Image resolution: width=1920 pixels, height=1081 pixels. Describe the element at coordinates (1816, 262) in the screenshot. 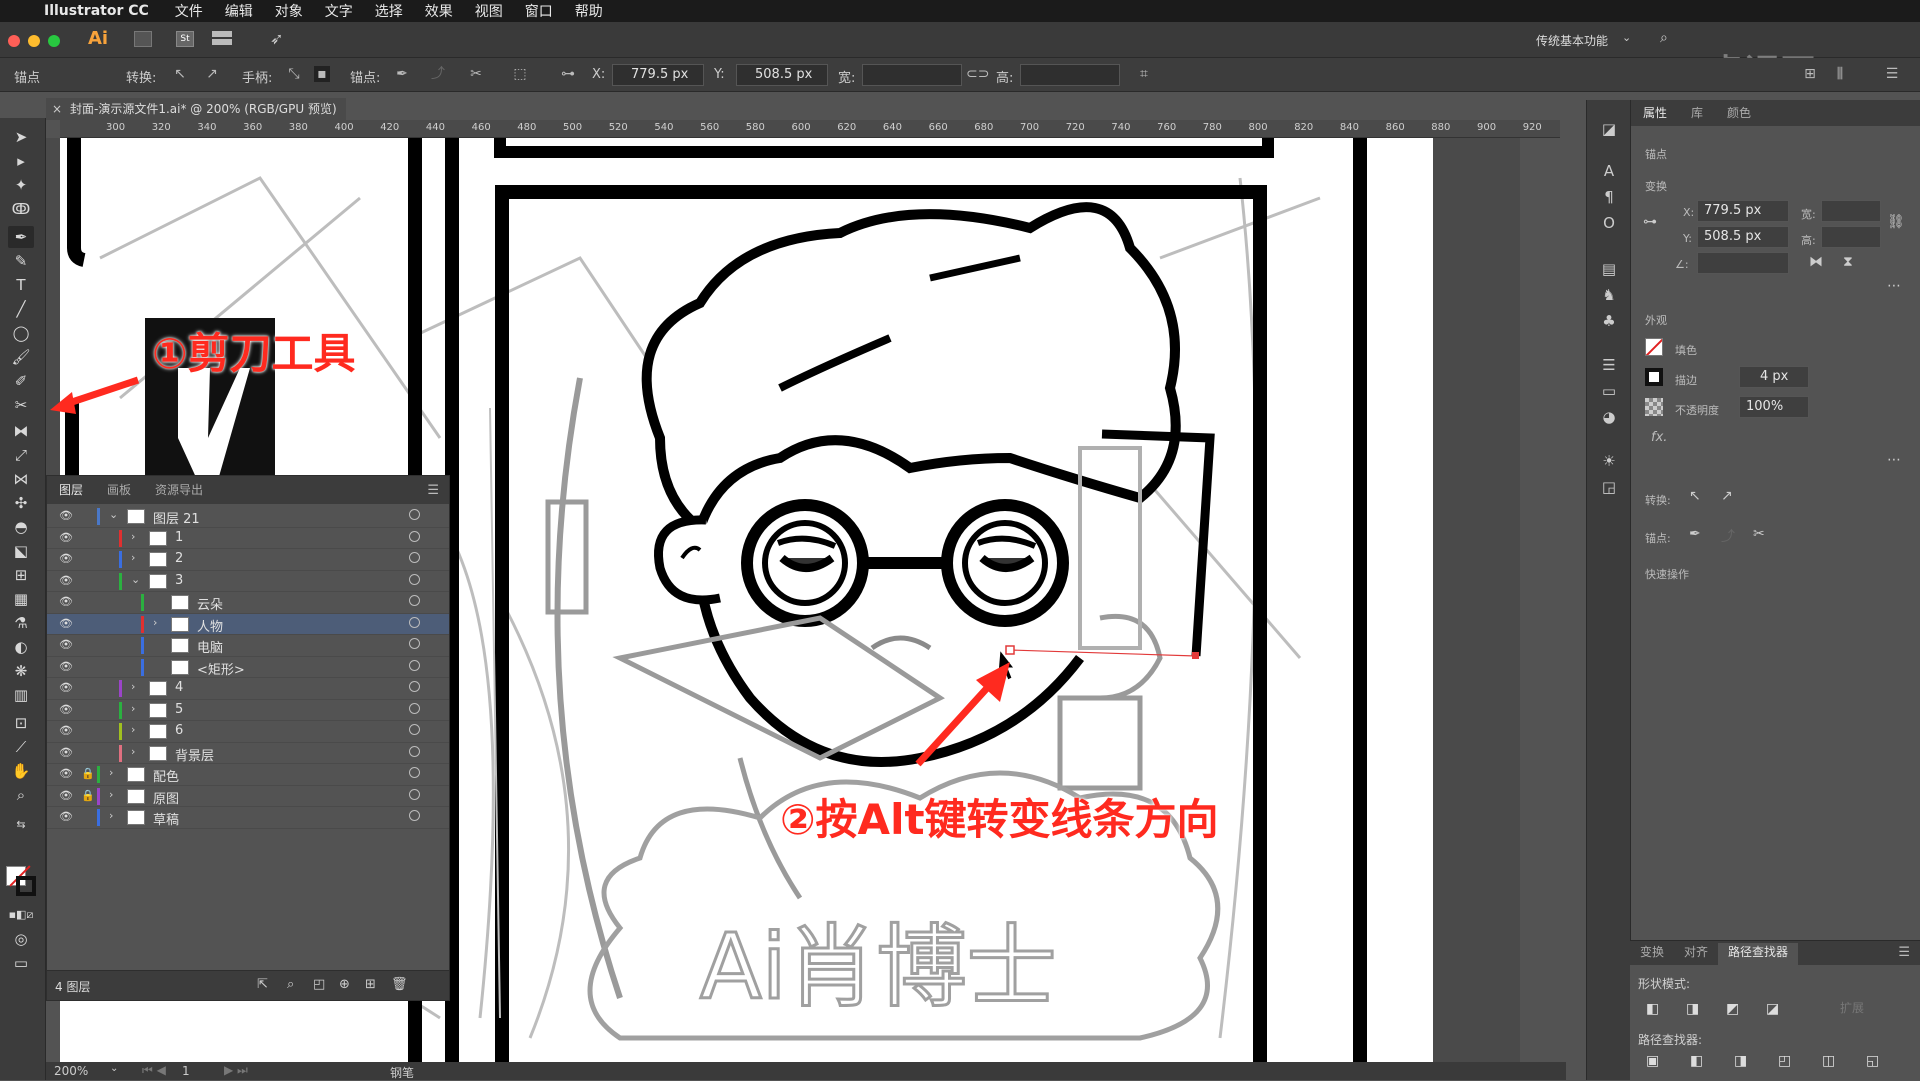

I see `flip-horizontal-icon: ⧓` at that location.